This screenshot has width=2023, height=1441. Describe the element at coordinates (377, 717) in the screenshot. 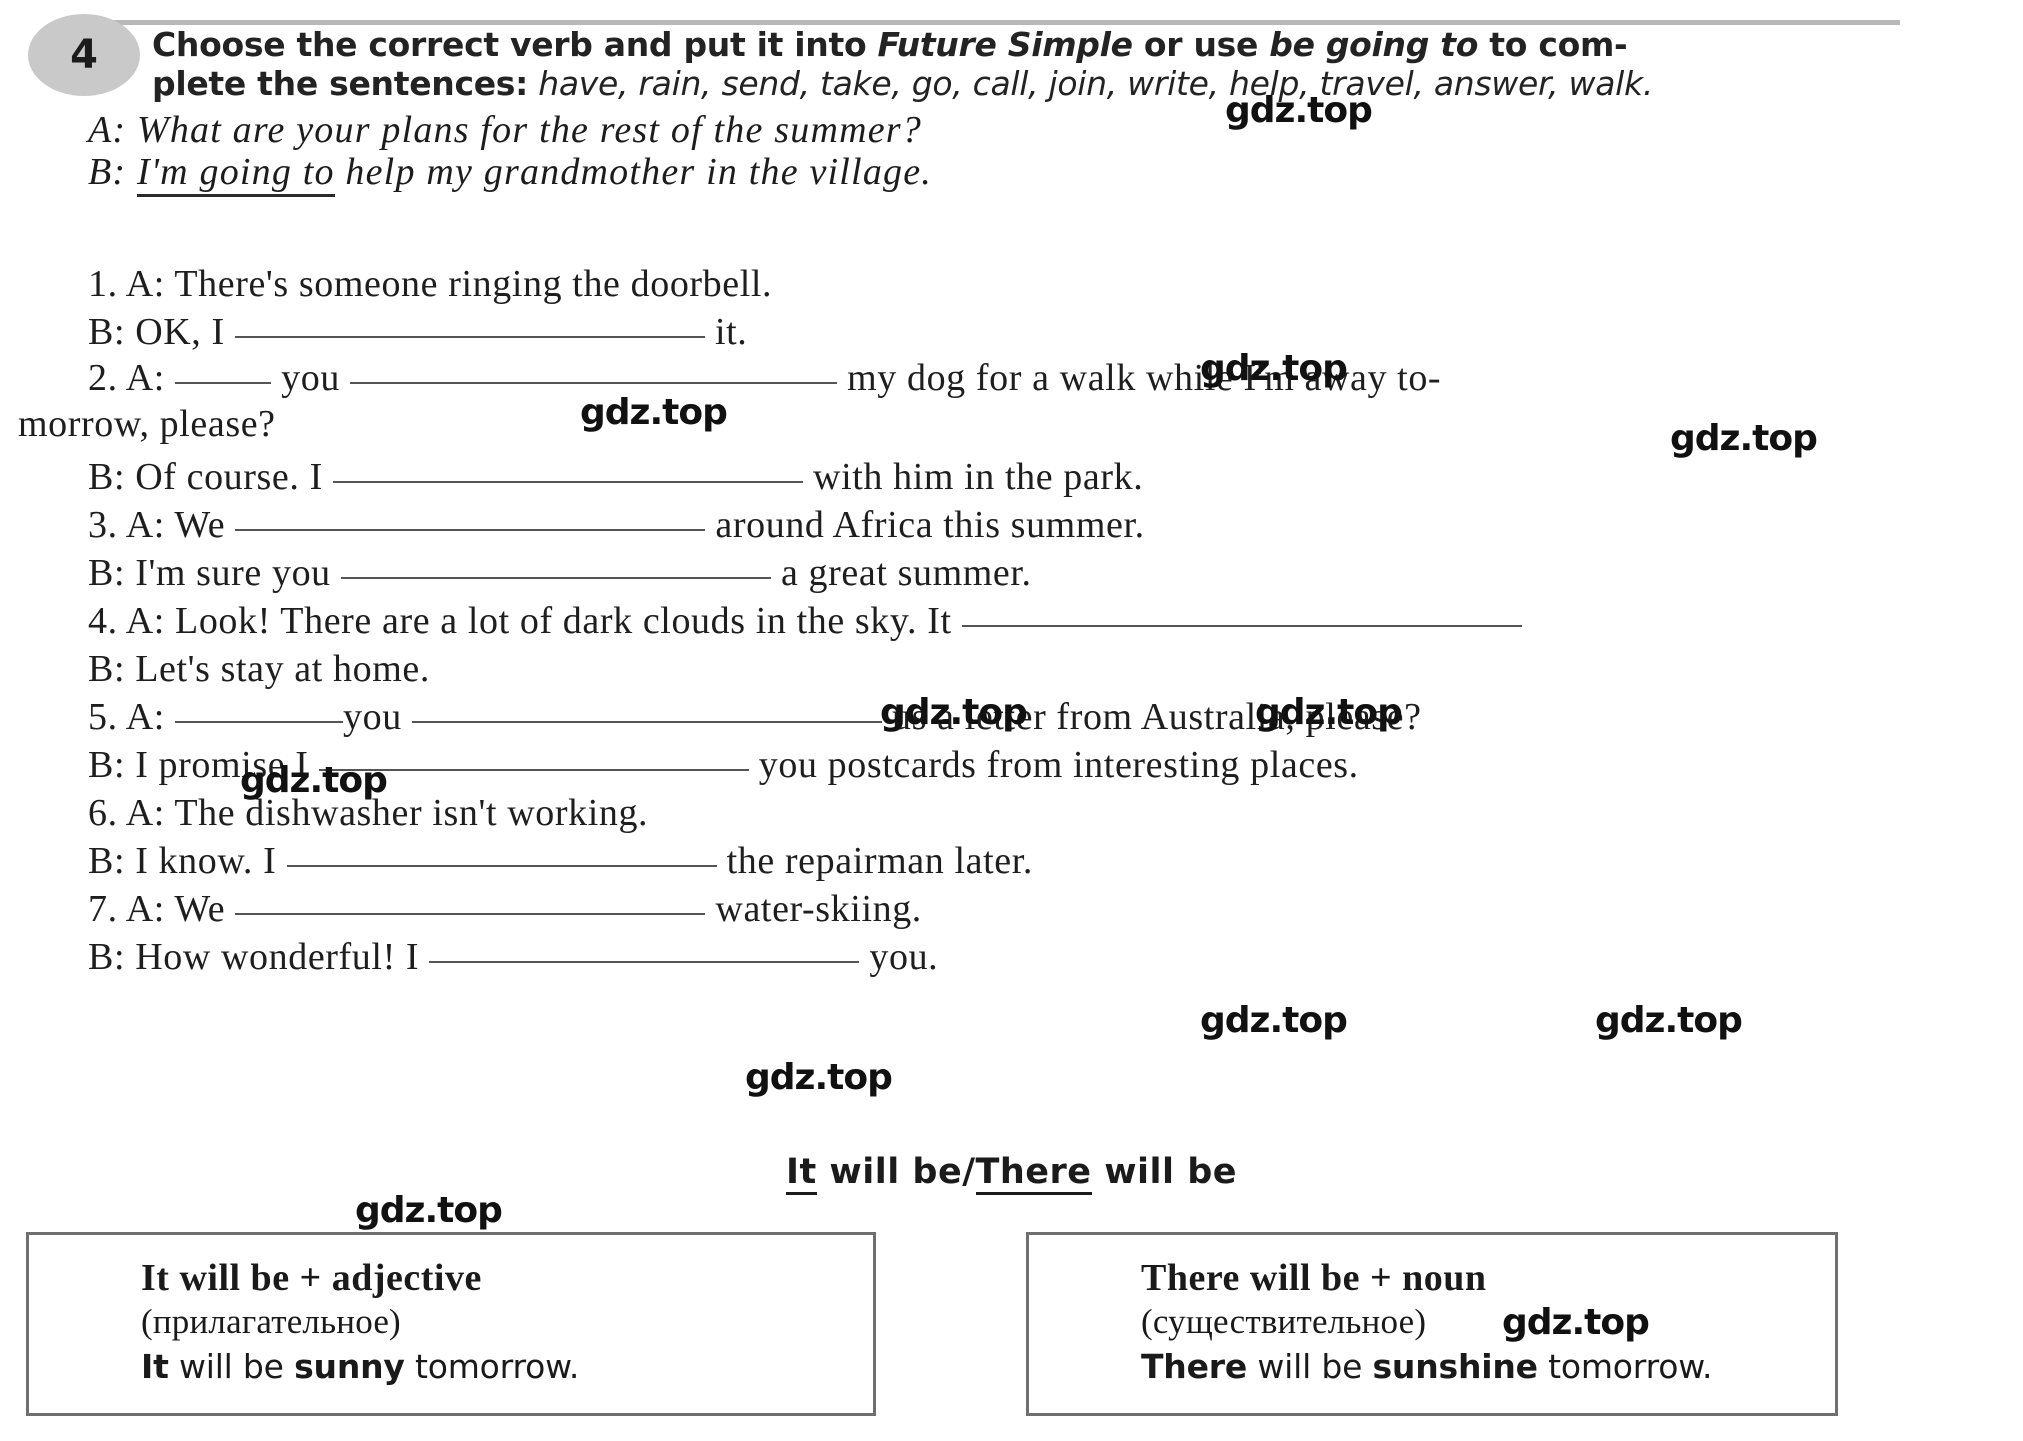

I see `item-5a-middle: you` at that location.